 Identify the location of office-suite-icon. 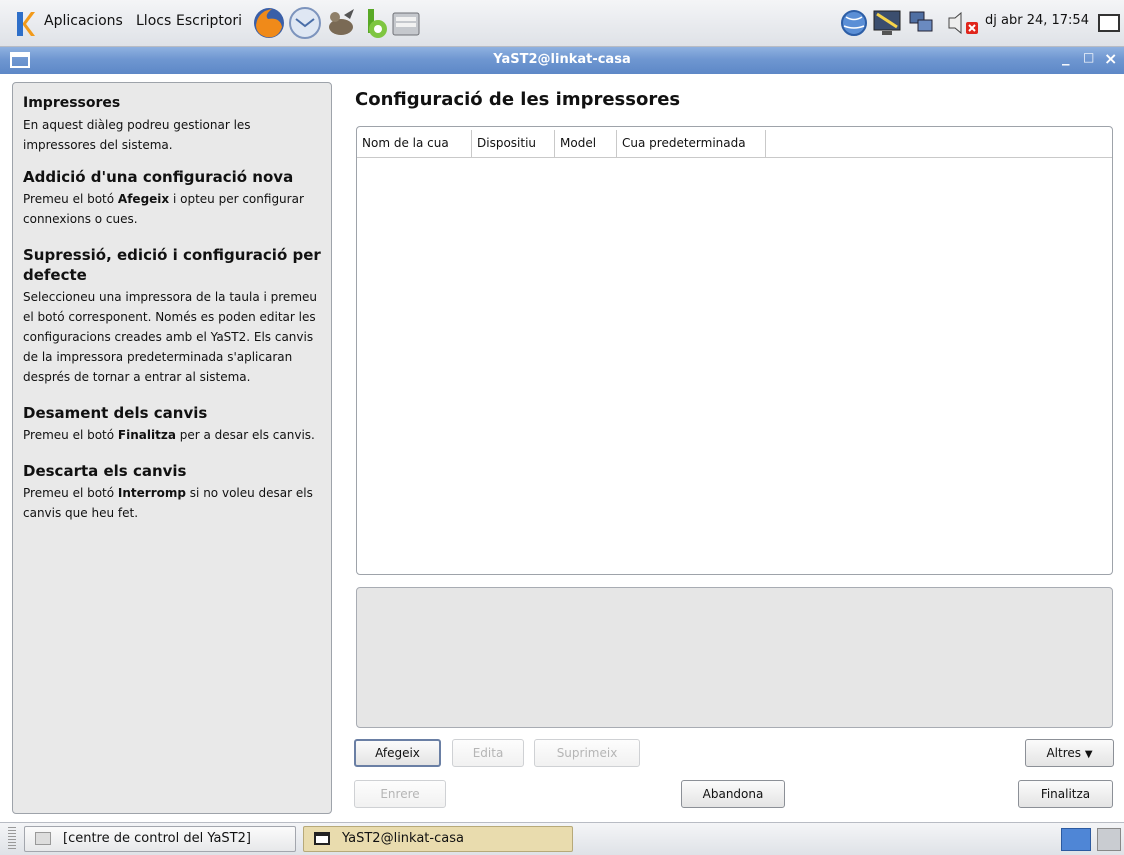
(375, 23).